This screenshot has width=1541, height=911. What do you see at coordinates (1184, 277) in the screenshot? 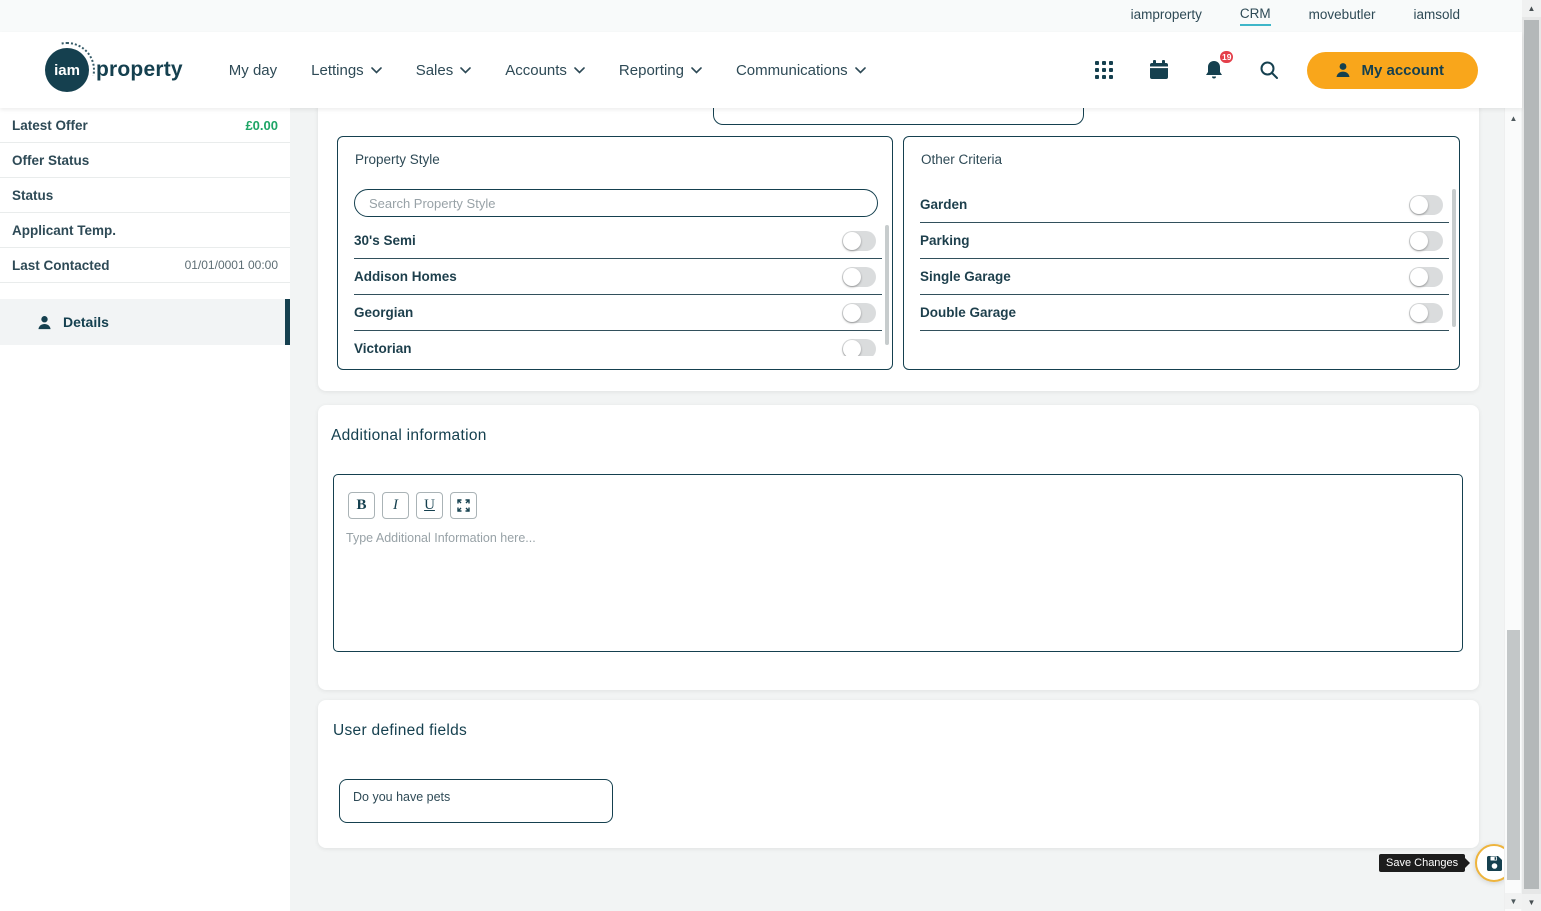
I see `list-item: Single Garage` at bounding box center [1184, 277].